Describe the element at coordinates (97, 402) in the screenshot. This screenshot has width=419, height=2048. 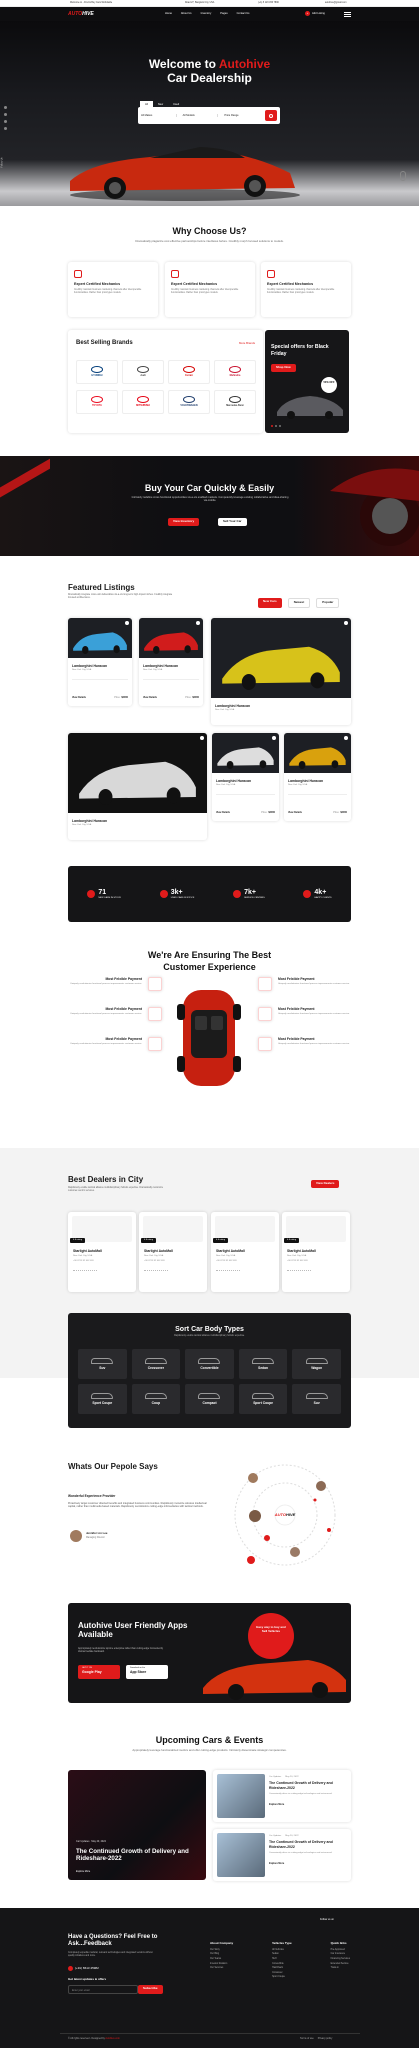
I see `brand-toyota: TOYOTA` at that location.